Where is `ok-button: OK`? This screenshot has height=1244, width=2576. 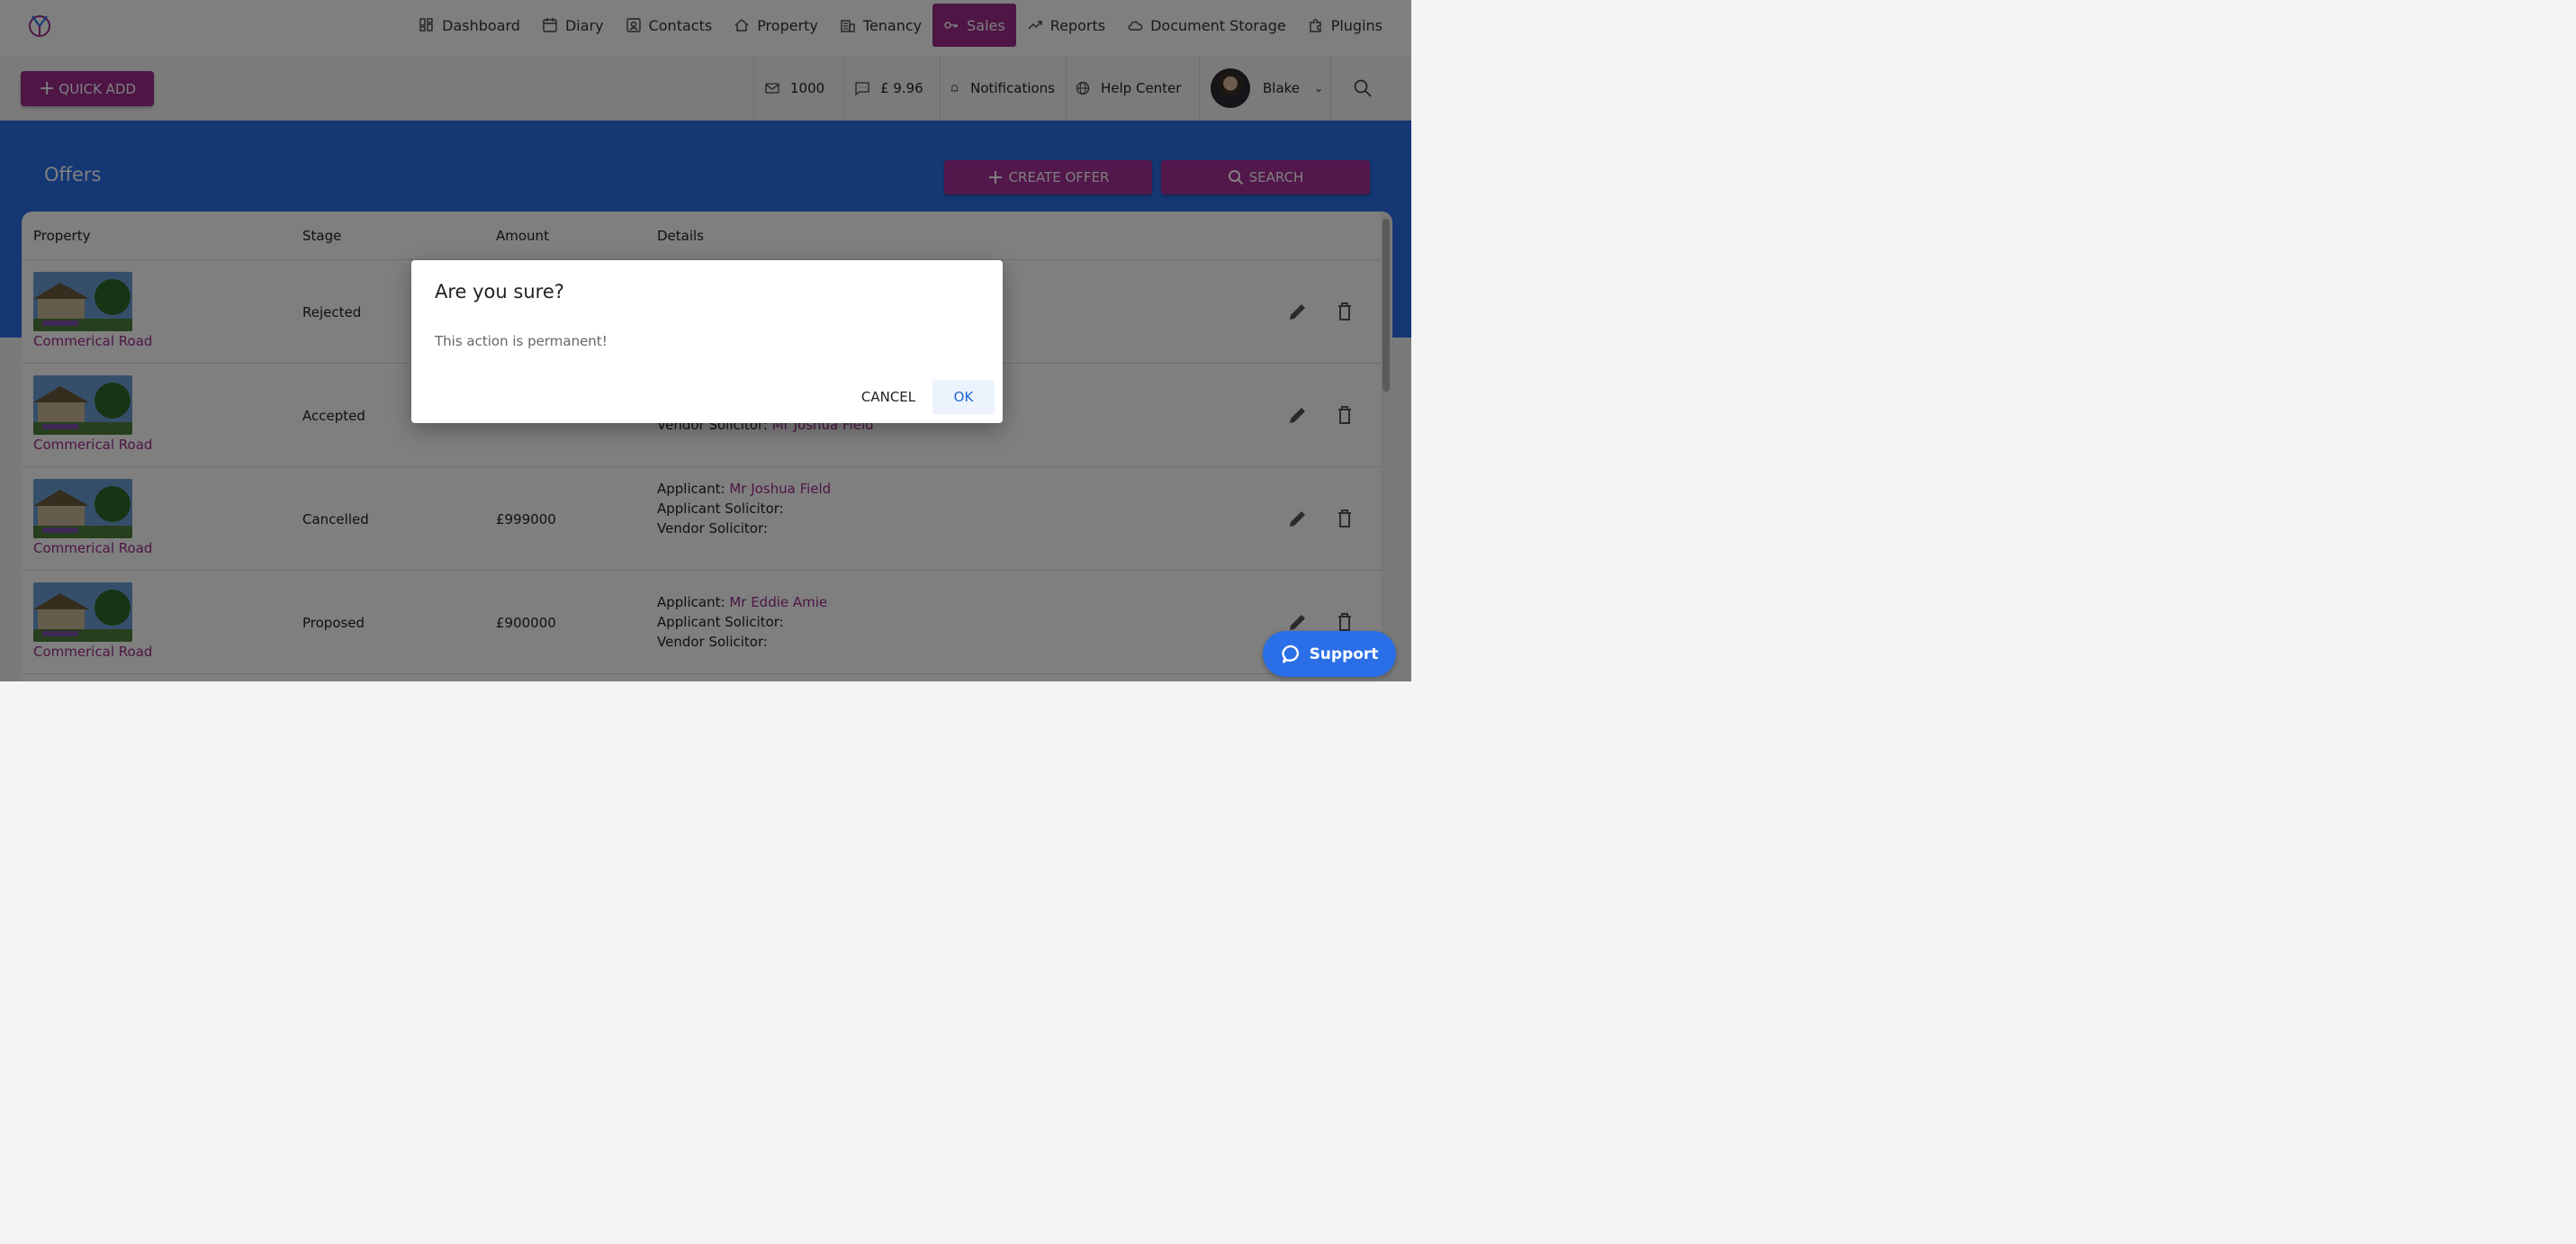
ok-button: OK is located at coordinates (963, 397).